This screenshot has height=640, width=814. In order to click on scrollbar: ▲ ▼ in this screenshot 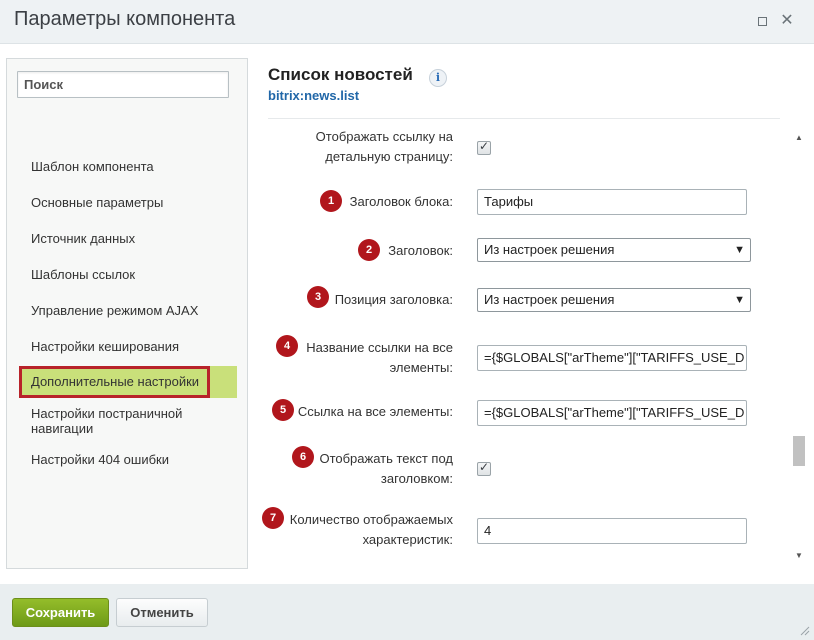, I will do `click(799, 346)`.